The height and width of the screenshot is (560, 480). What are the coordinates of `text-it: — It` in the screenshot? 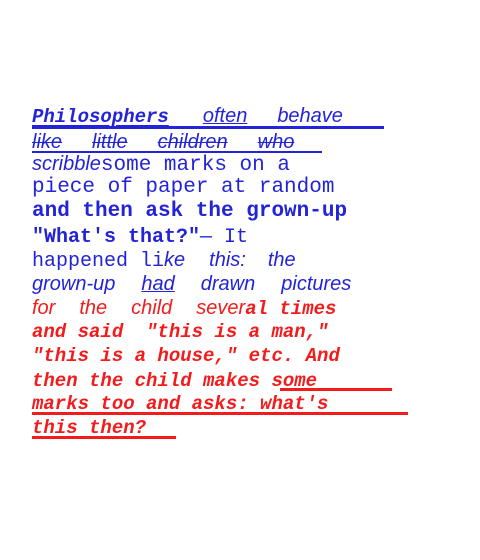 It's located at (224, 237).